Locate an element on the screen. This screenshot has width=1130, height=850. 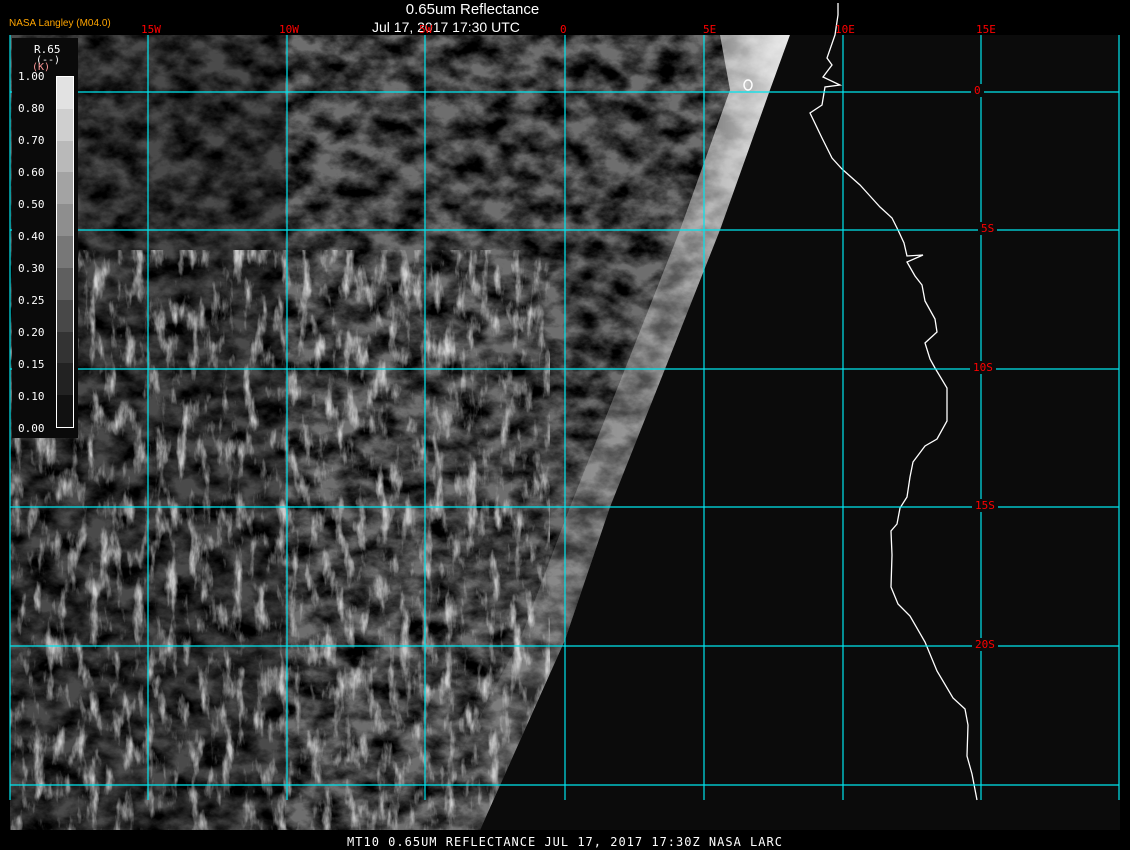
credit-label: NASA Langley (M04.0) is located at coordinates (60, 23).